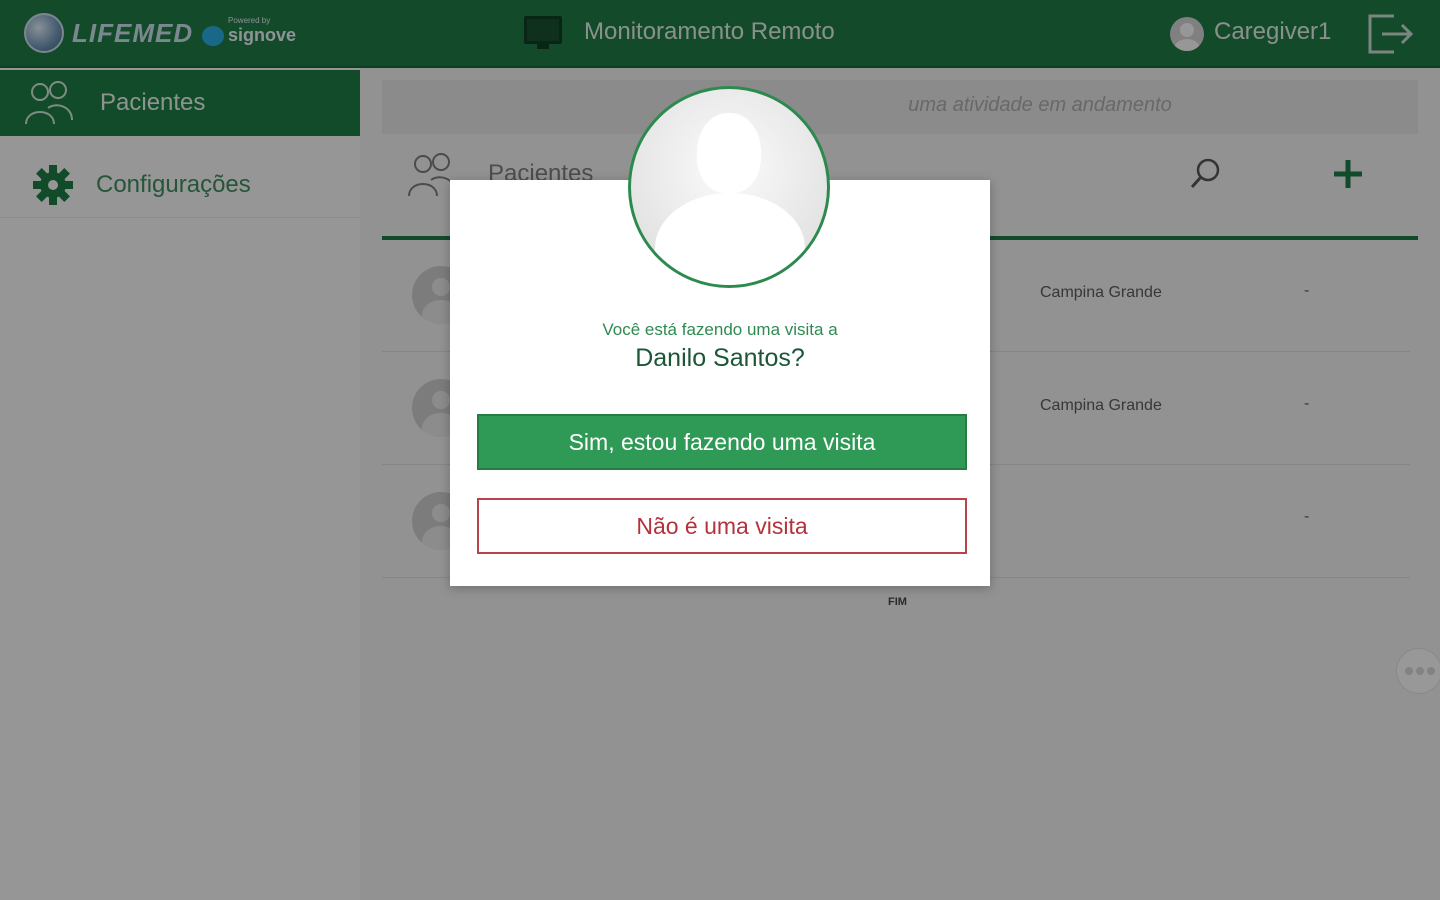 This screenshot has width=1440, height=900. Describe the element at coordinates (729, 187) in the screenshot. I see `patient-avatar` at that location.